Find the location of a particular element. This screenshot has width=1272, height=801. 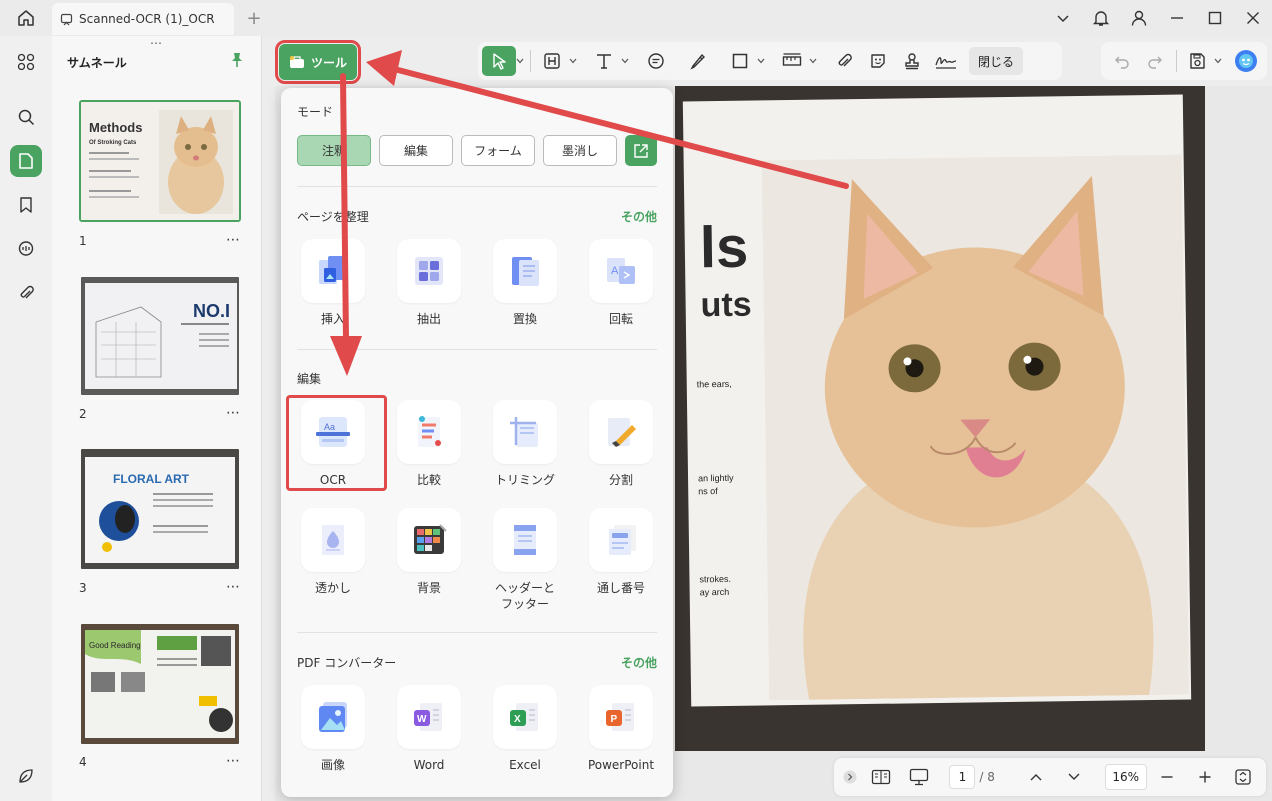

minus-icon is located at coordinates (1167, 777).